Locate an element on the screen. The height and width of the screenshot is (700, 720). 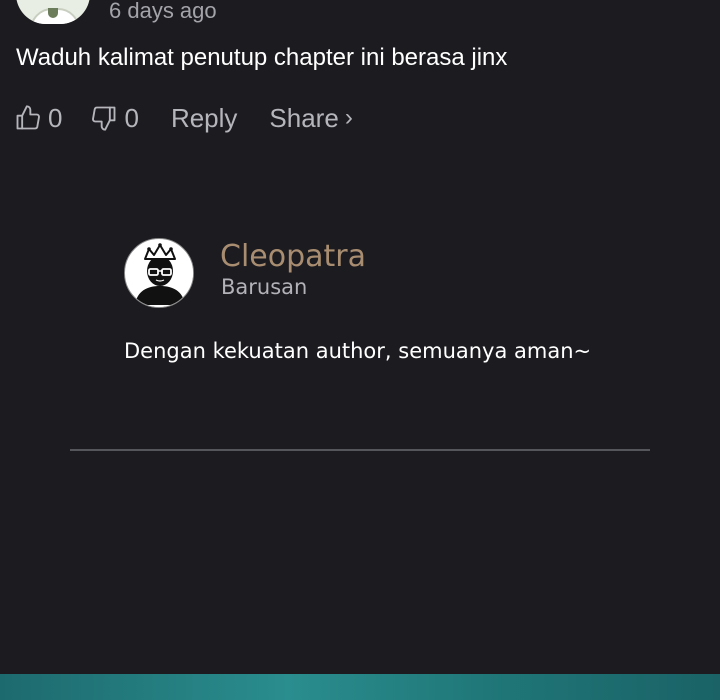
divider is located at coordinates (360, 450).